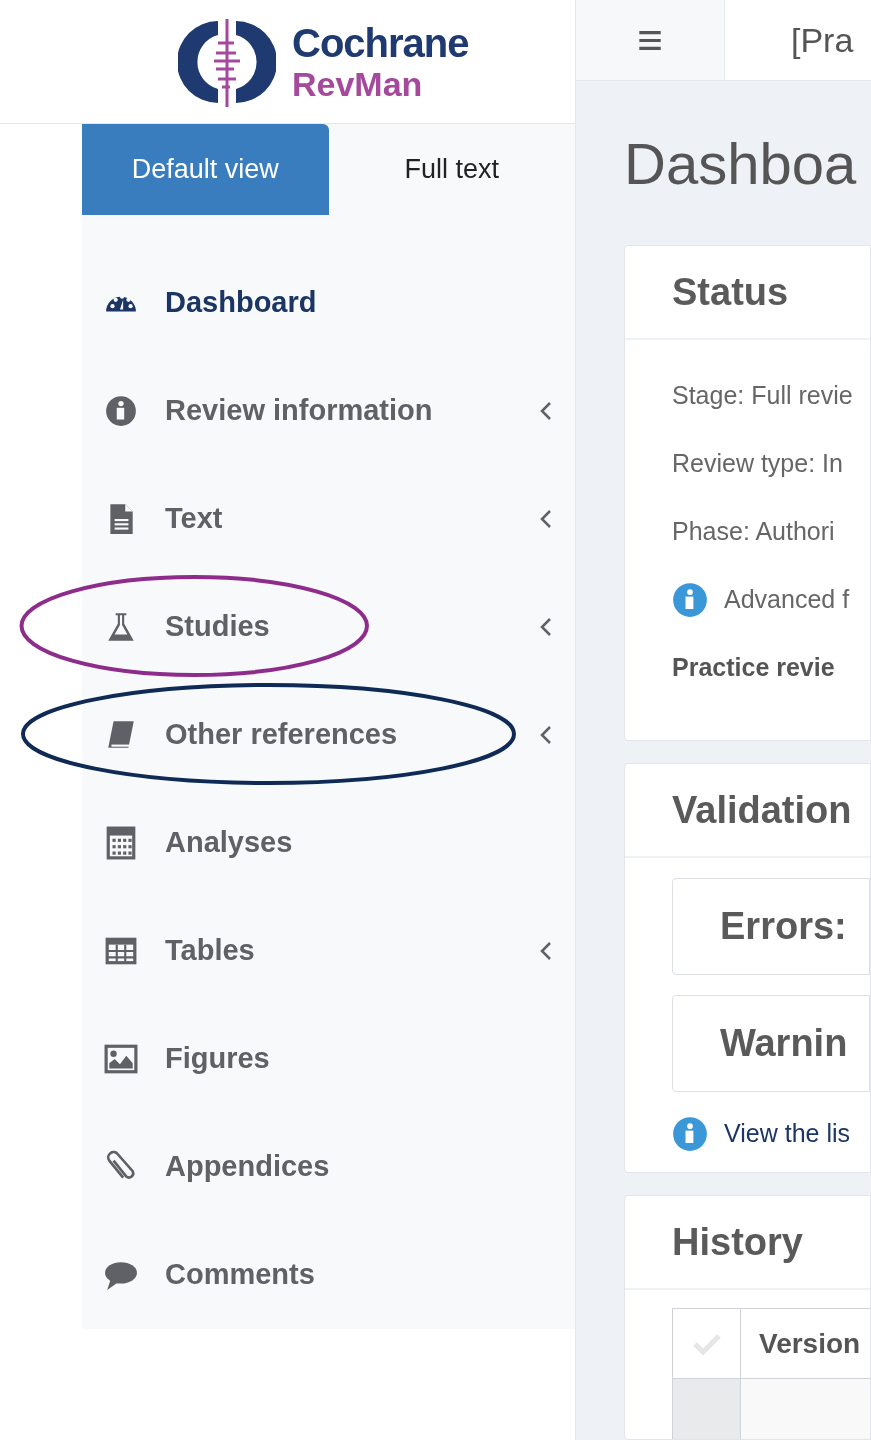 This screenshot has height=1440, width=871. I want to click on nav-item: Comments, so click(328, 1275).